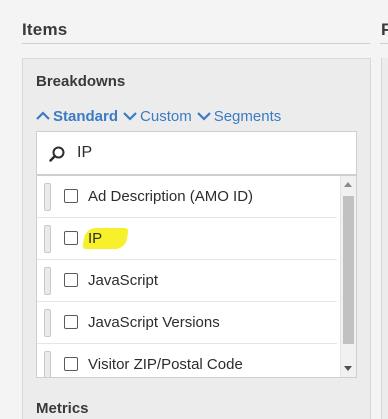 The height and width of the screenshot is (419, 388). Describe the element at coordinates (348, 184) in the screenshot. I see `scroll-up-arrow-icon` at that location.